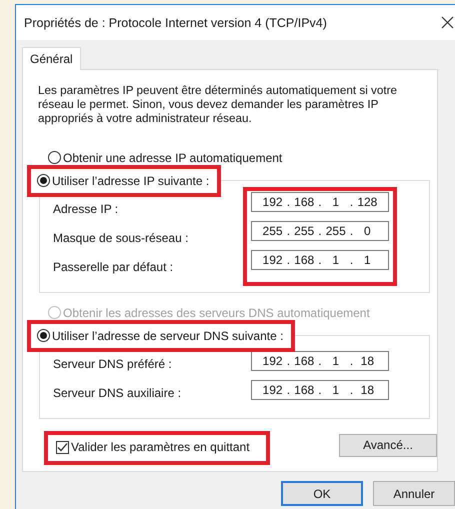  I want to click on radio-option: Utiliser l’adresse de serveur DNS suivante :, so click(160, 335).